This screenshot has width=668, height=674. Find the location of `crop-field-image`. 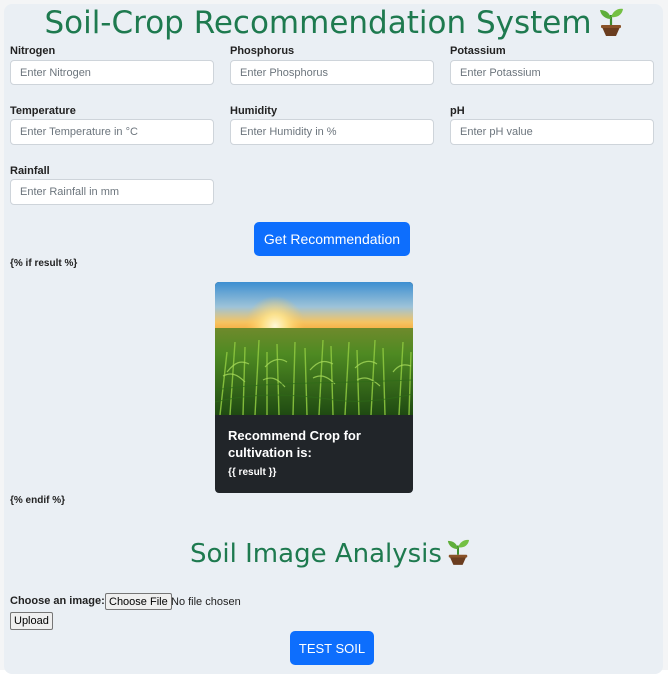

crop-field-image is located at coordinates (314, 348).